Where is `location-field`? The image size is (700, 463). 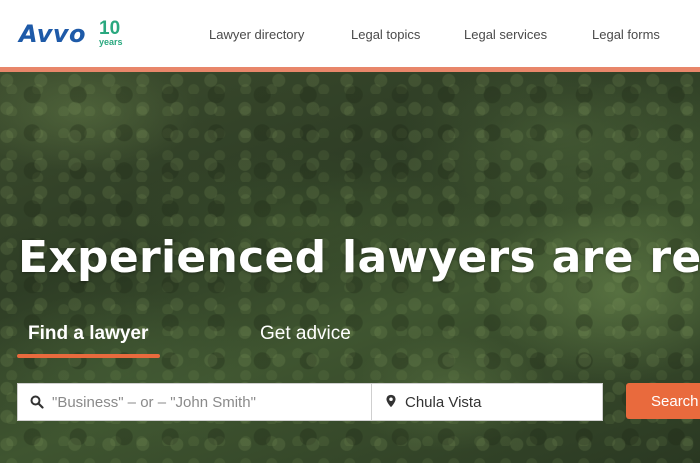 location-field is located at coordinates (487, 402).